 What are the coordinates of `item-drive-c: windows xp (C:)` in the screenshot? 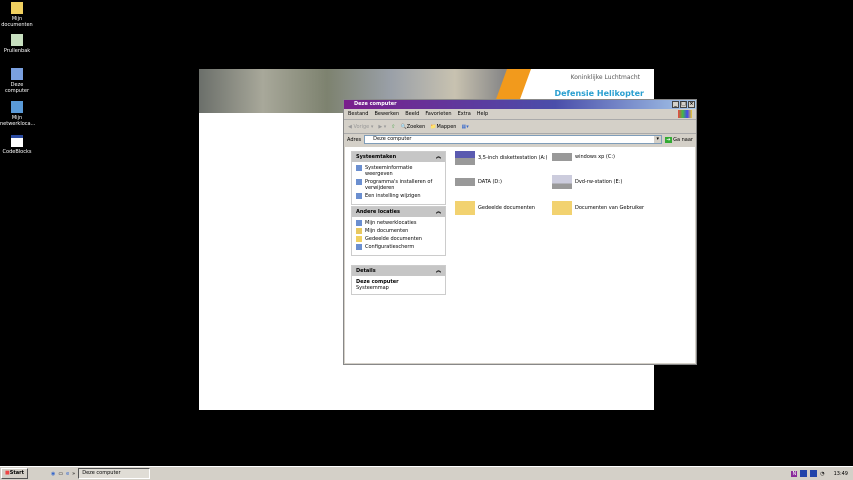 It's located at (583, 157).